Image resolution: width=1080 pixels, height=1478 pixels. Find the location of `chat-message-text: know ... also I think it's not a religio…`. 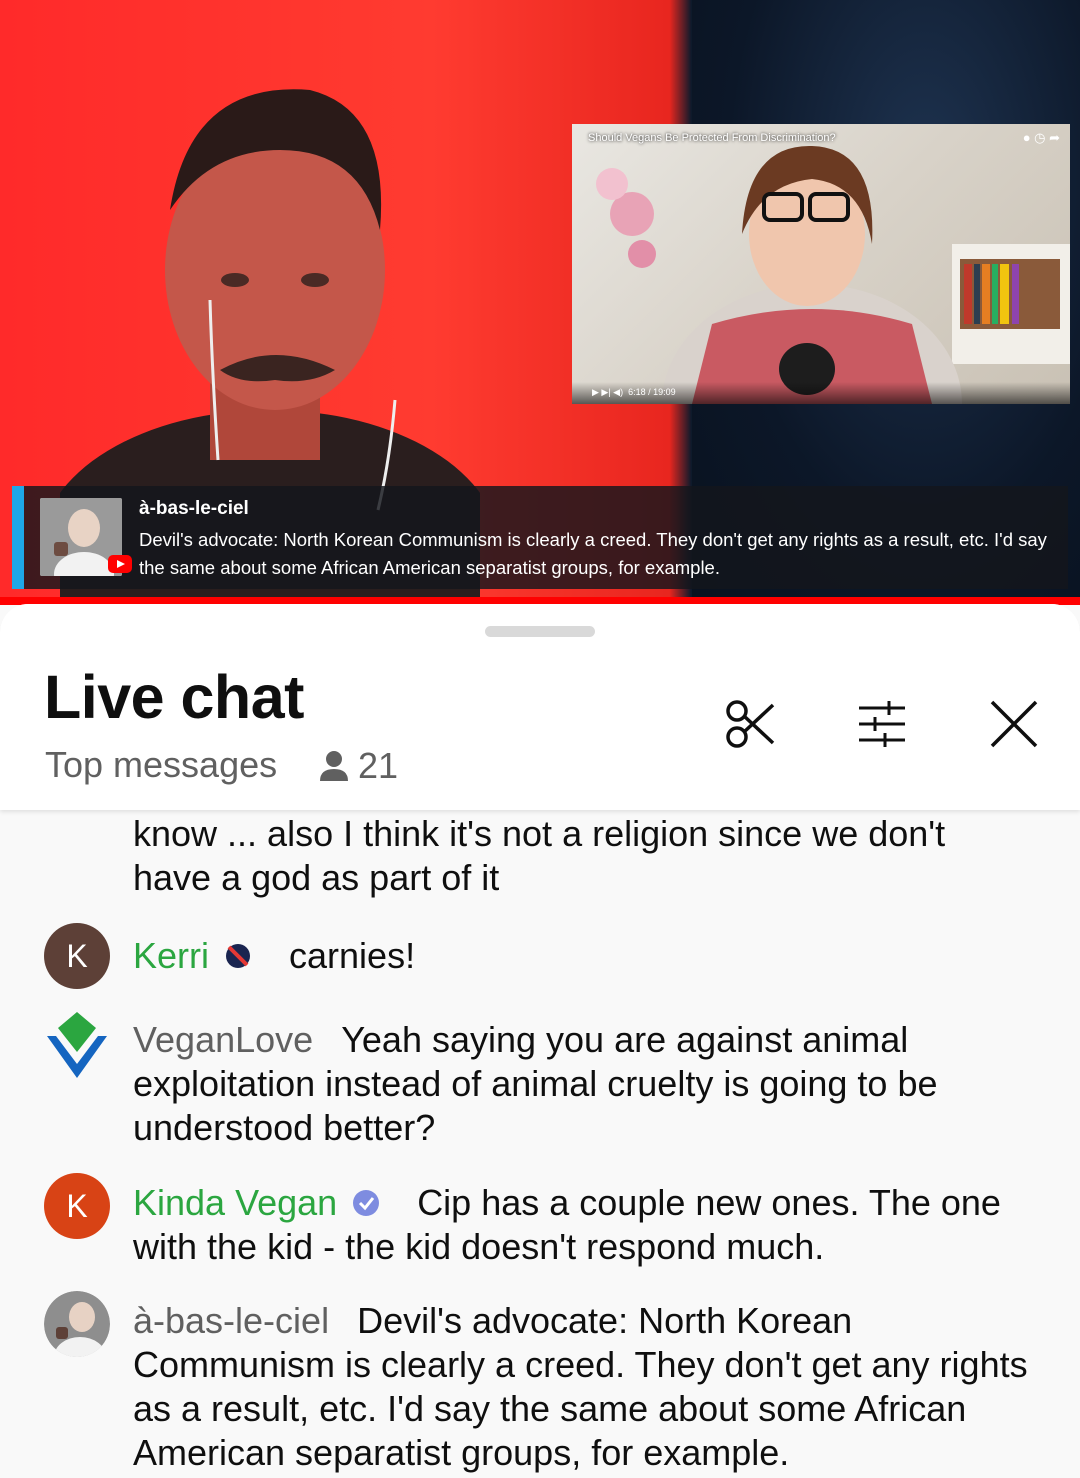

chat-message-text: know ... also I think it's not a religio… is located at coordinates (539, 855).